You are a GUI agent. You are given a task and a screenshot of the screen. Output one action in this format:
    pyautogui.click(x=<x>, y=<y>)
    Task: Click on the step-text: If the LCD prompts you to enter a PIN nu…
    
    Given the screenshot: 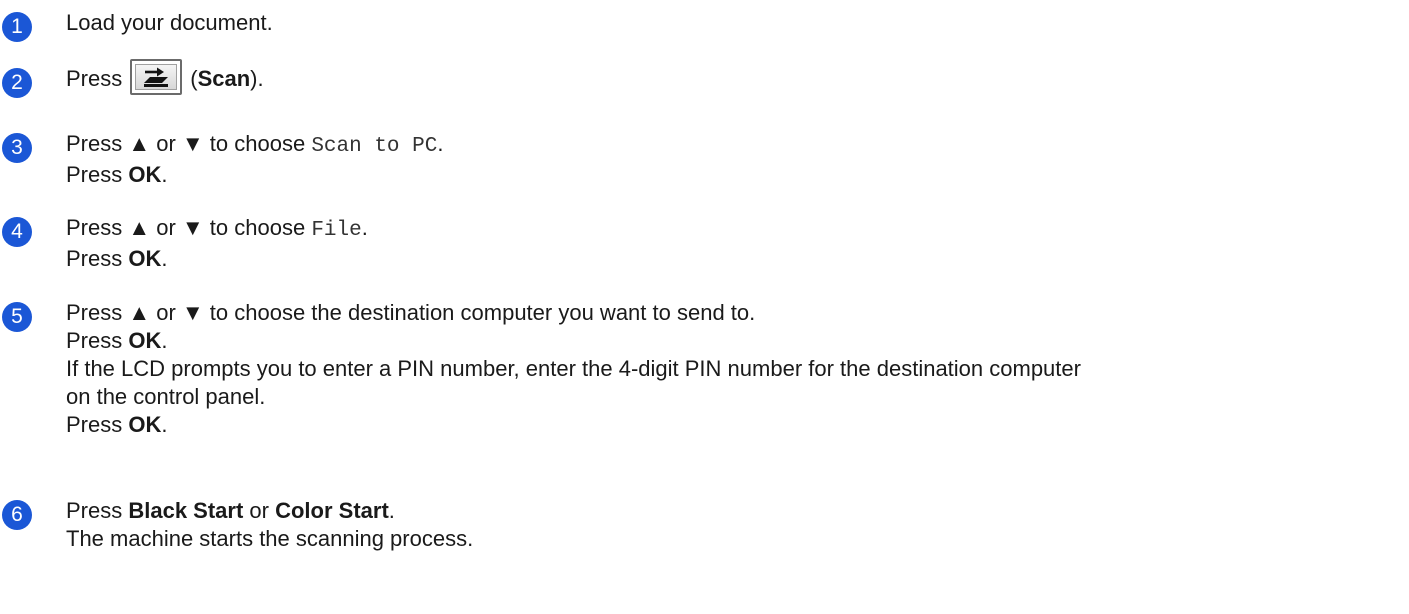 What is the action you would take?
    pyautogui.click(x=573, y=368)
    